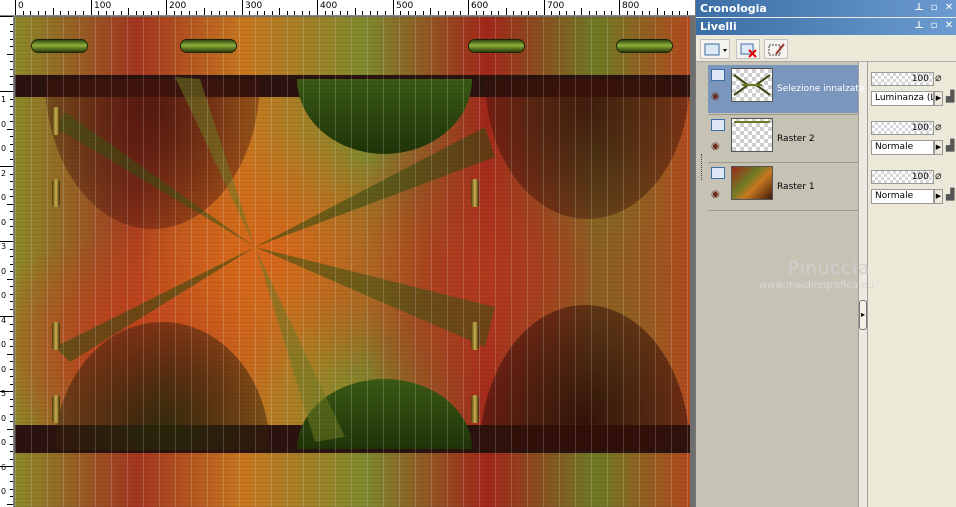 Image resolution: width=956 pixels, height=507 pixels. Describe the element at coordinates (863, 315) in the screenshot. I see `panel-collapse-handle: ▸` at that location.